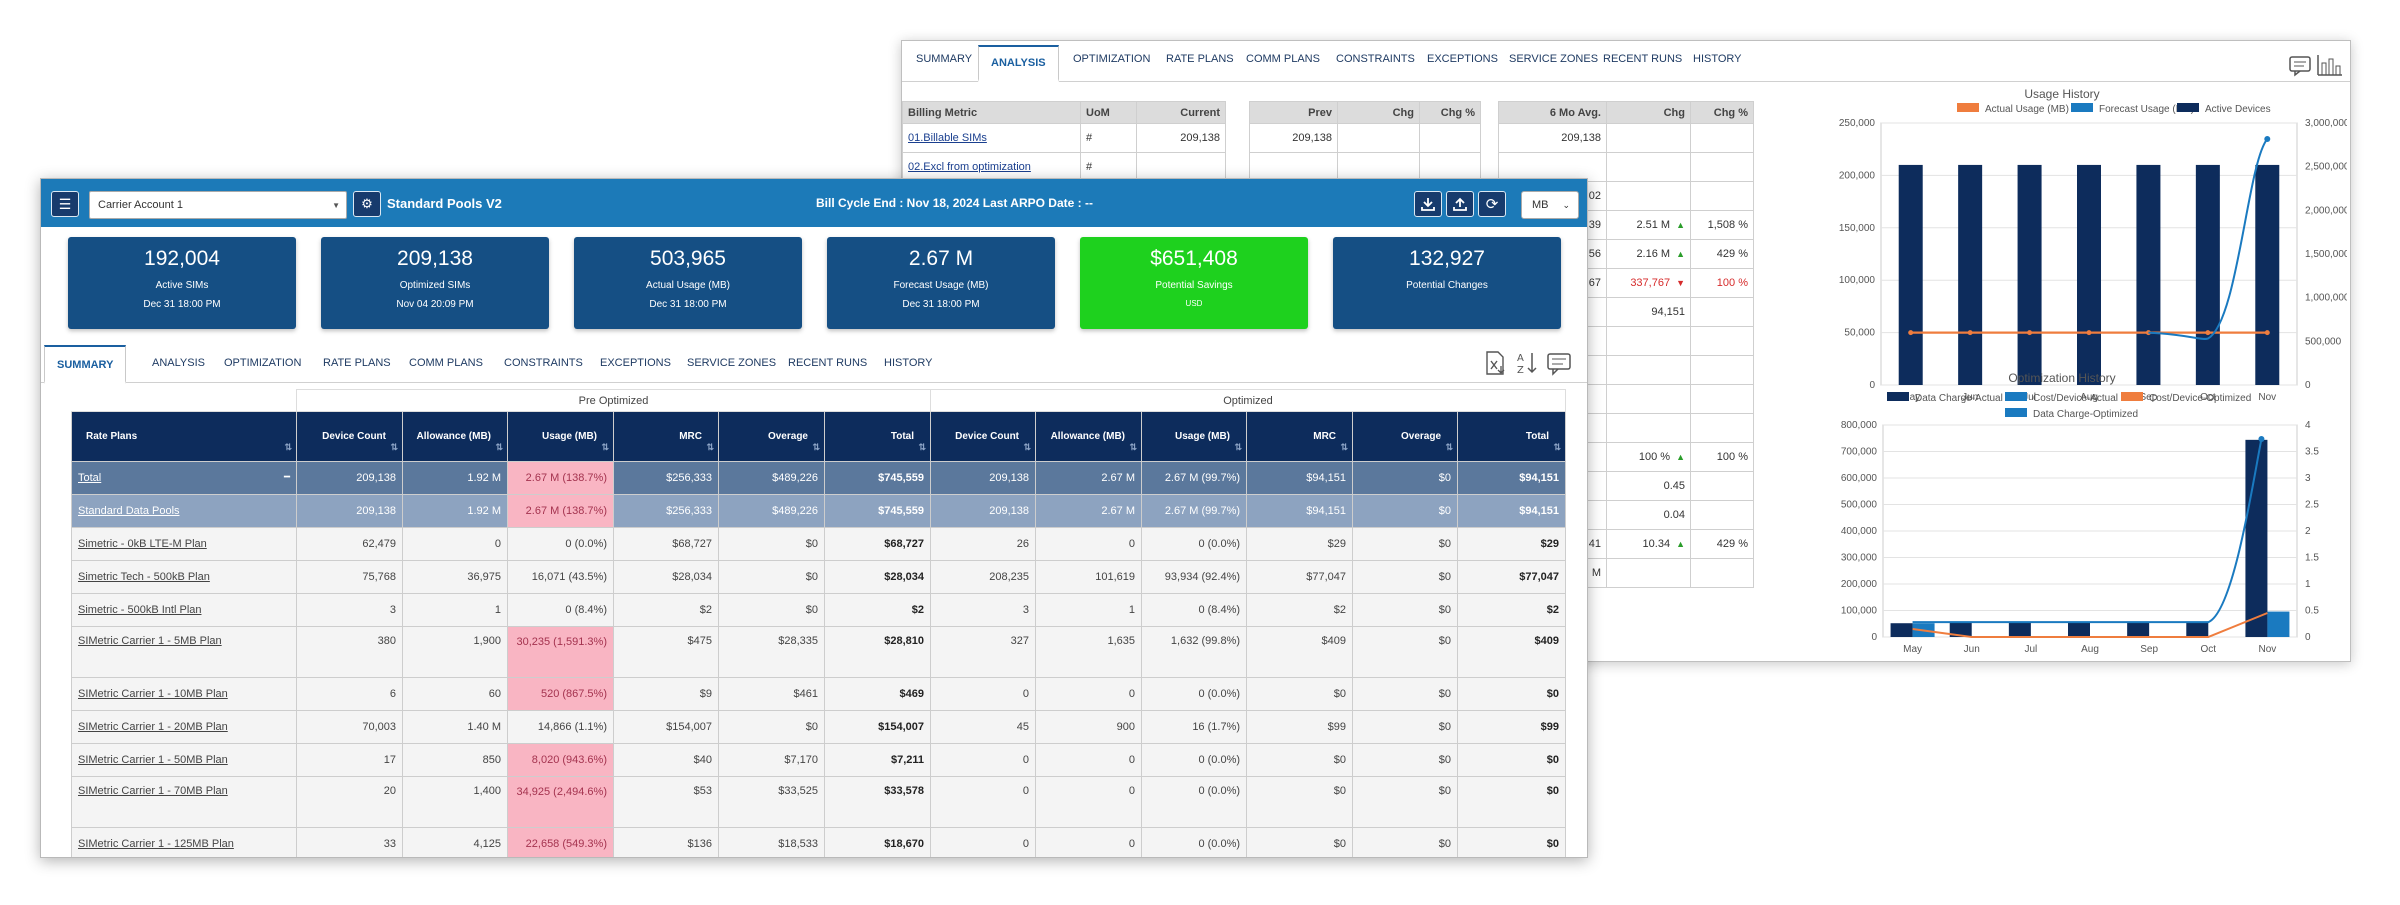 The image size is (2400, 905). What do you see at coordinates (2326, 298) in the screenshot?
I see `y-right-tick-label: 1,000,000` at bounding box center [2326, 298].